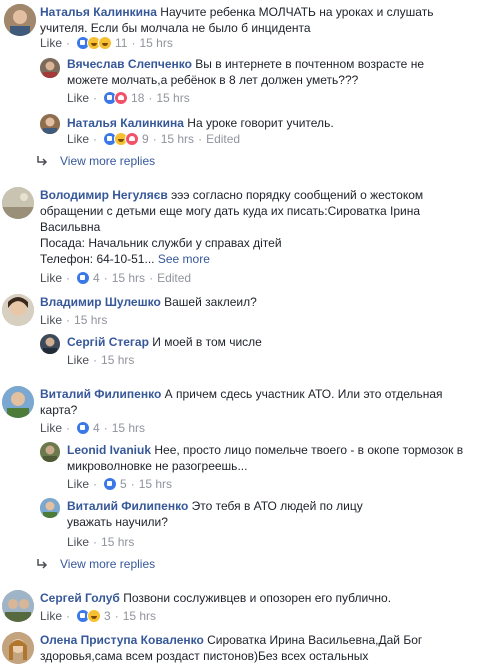 The height and width of the screenshot is (669, 488). I want to click on comment-author: Владимир Шулешко, so click(100, 302).